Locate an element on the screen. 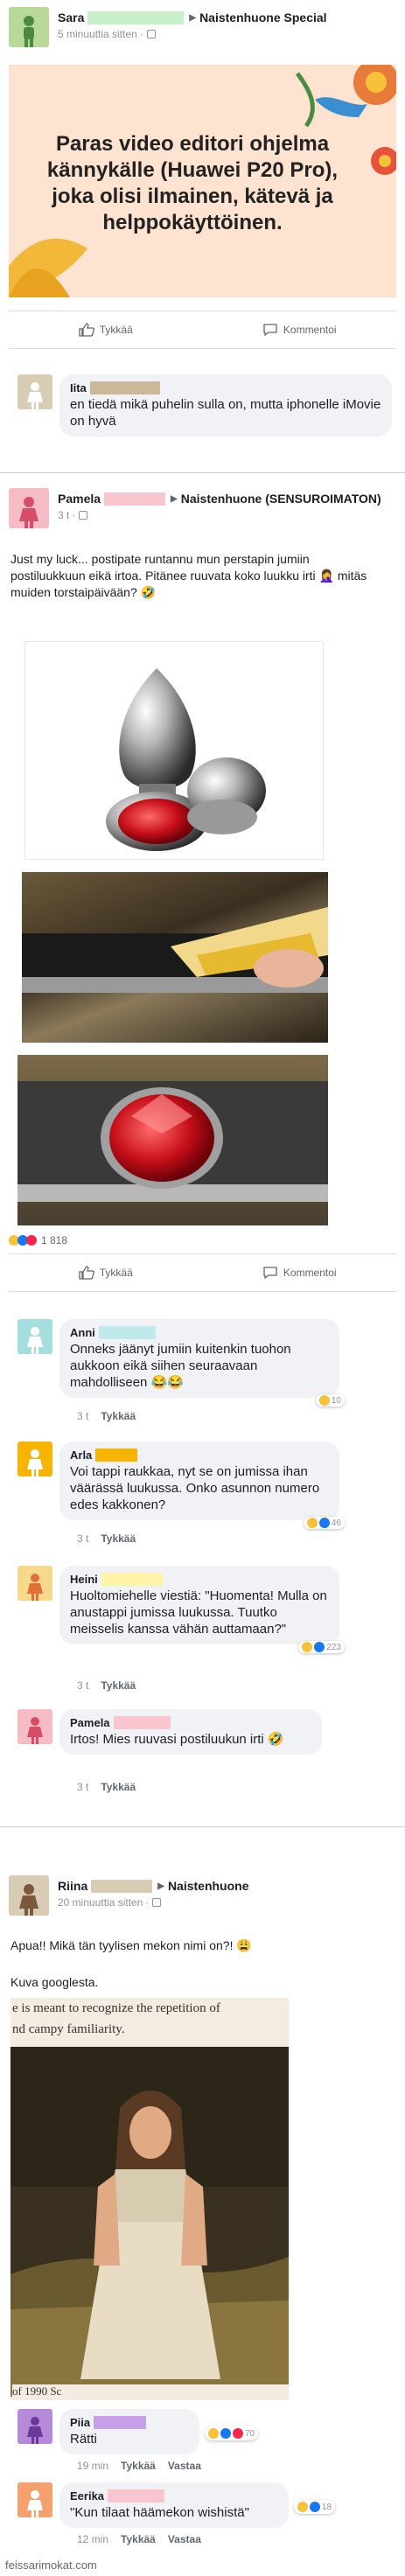 Image resolution: width=405 pixels, height=2576 pixels. comment-bubble: Piia Rätti is located at coordinates (129, 2431).